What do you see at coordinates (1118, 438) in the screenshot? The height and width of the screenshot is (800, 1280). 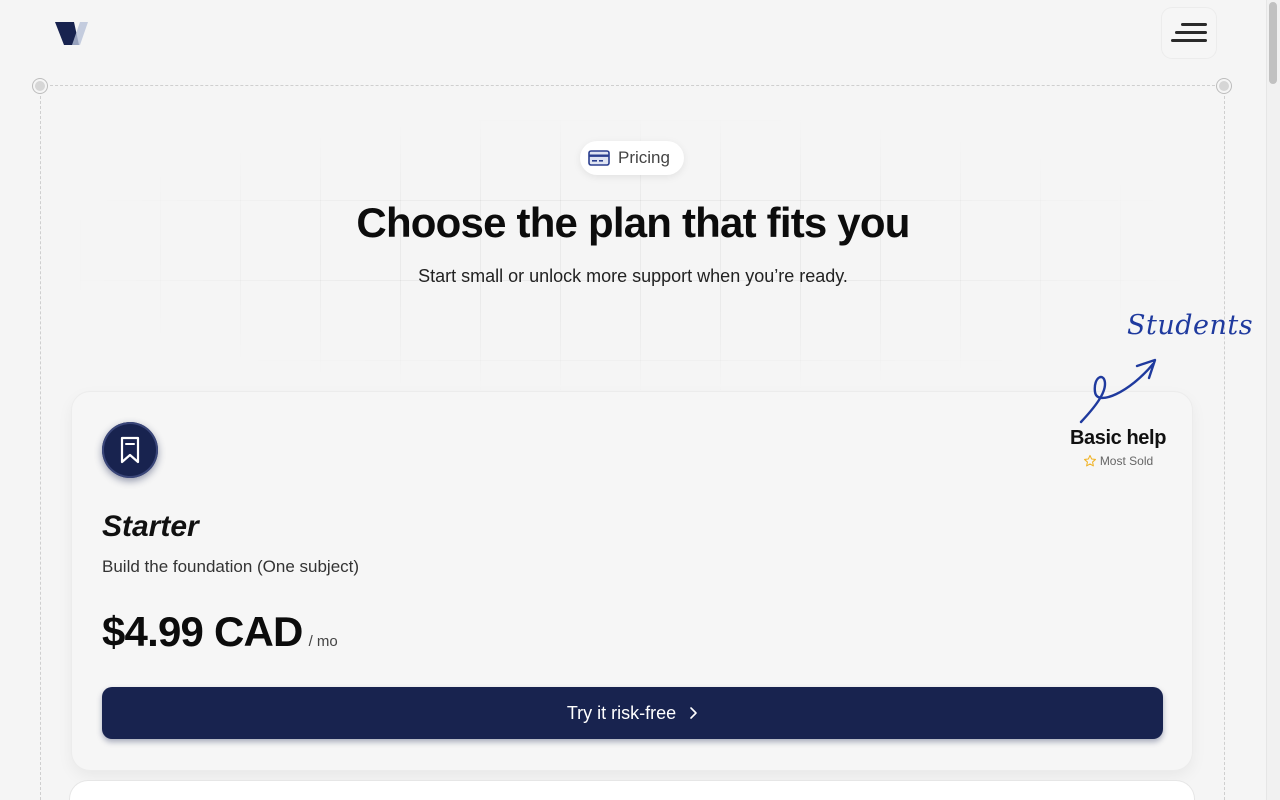 I see `most-sold-title: Basic help` at bounding box center [1118, 438].